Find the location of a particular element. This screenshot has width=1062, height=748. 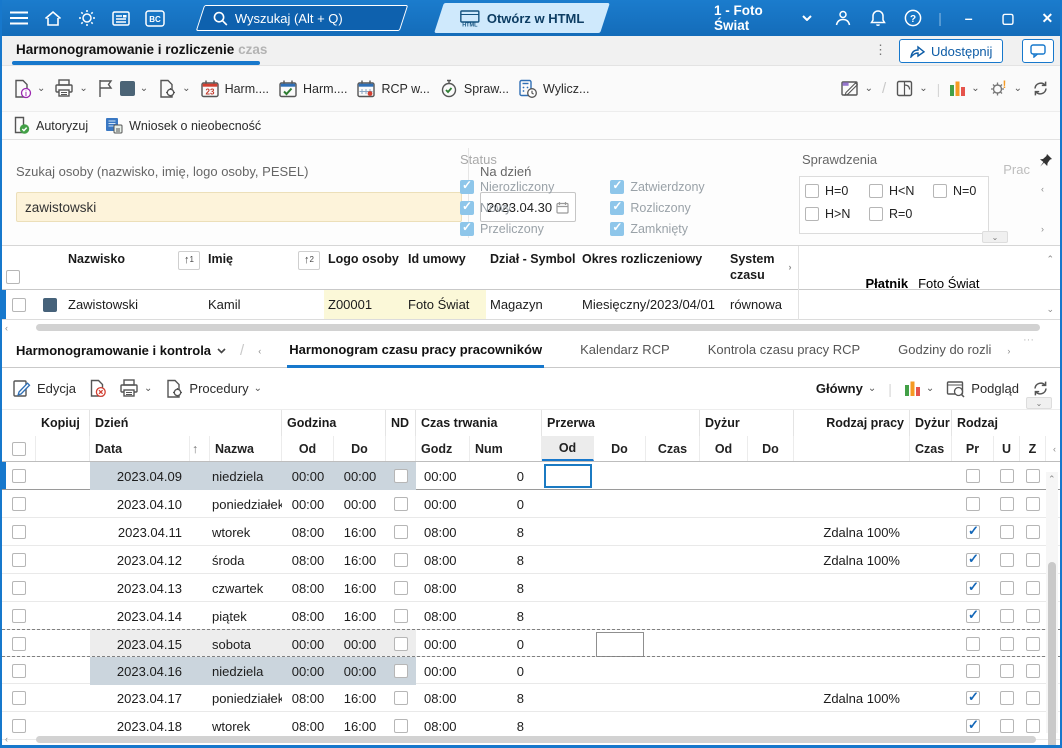

select-all-rows-checkbox is located at coordinates (18, 448).